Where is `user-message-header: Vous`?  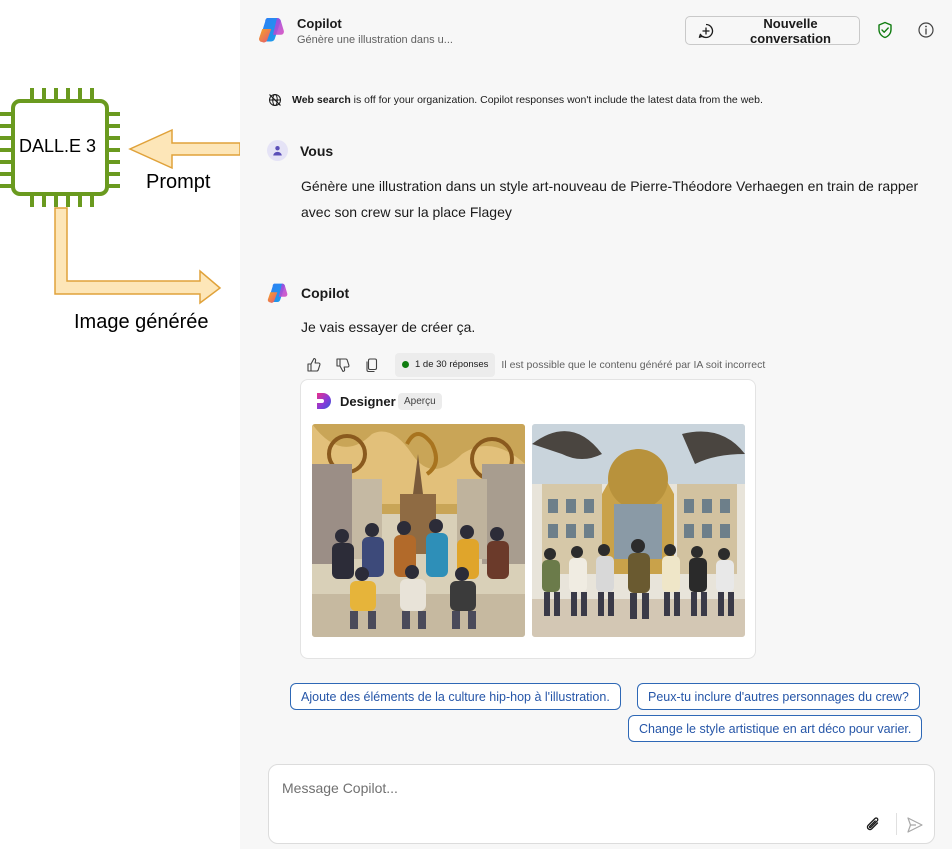 user-message-header: Vous is located at coordinates (300, 150).